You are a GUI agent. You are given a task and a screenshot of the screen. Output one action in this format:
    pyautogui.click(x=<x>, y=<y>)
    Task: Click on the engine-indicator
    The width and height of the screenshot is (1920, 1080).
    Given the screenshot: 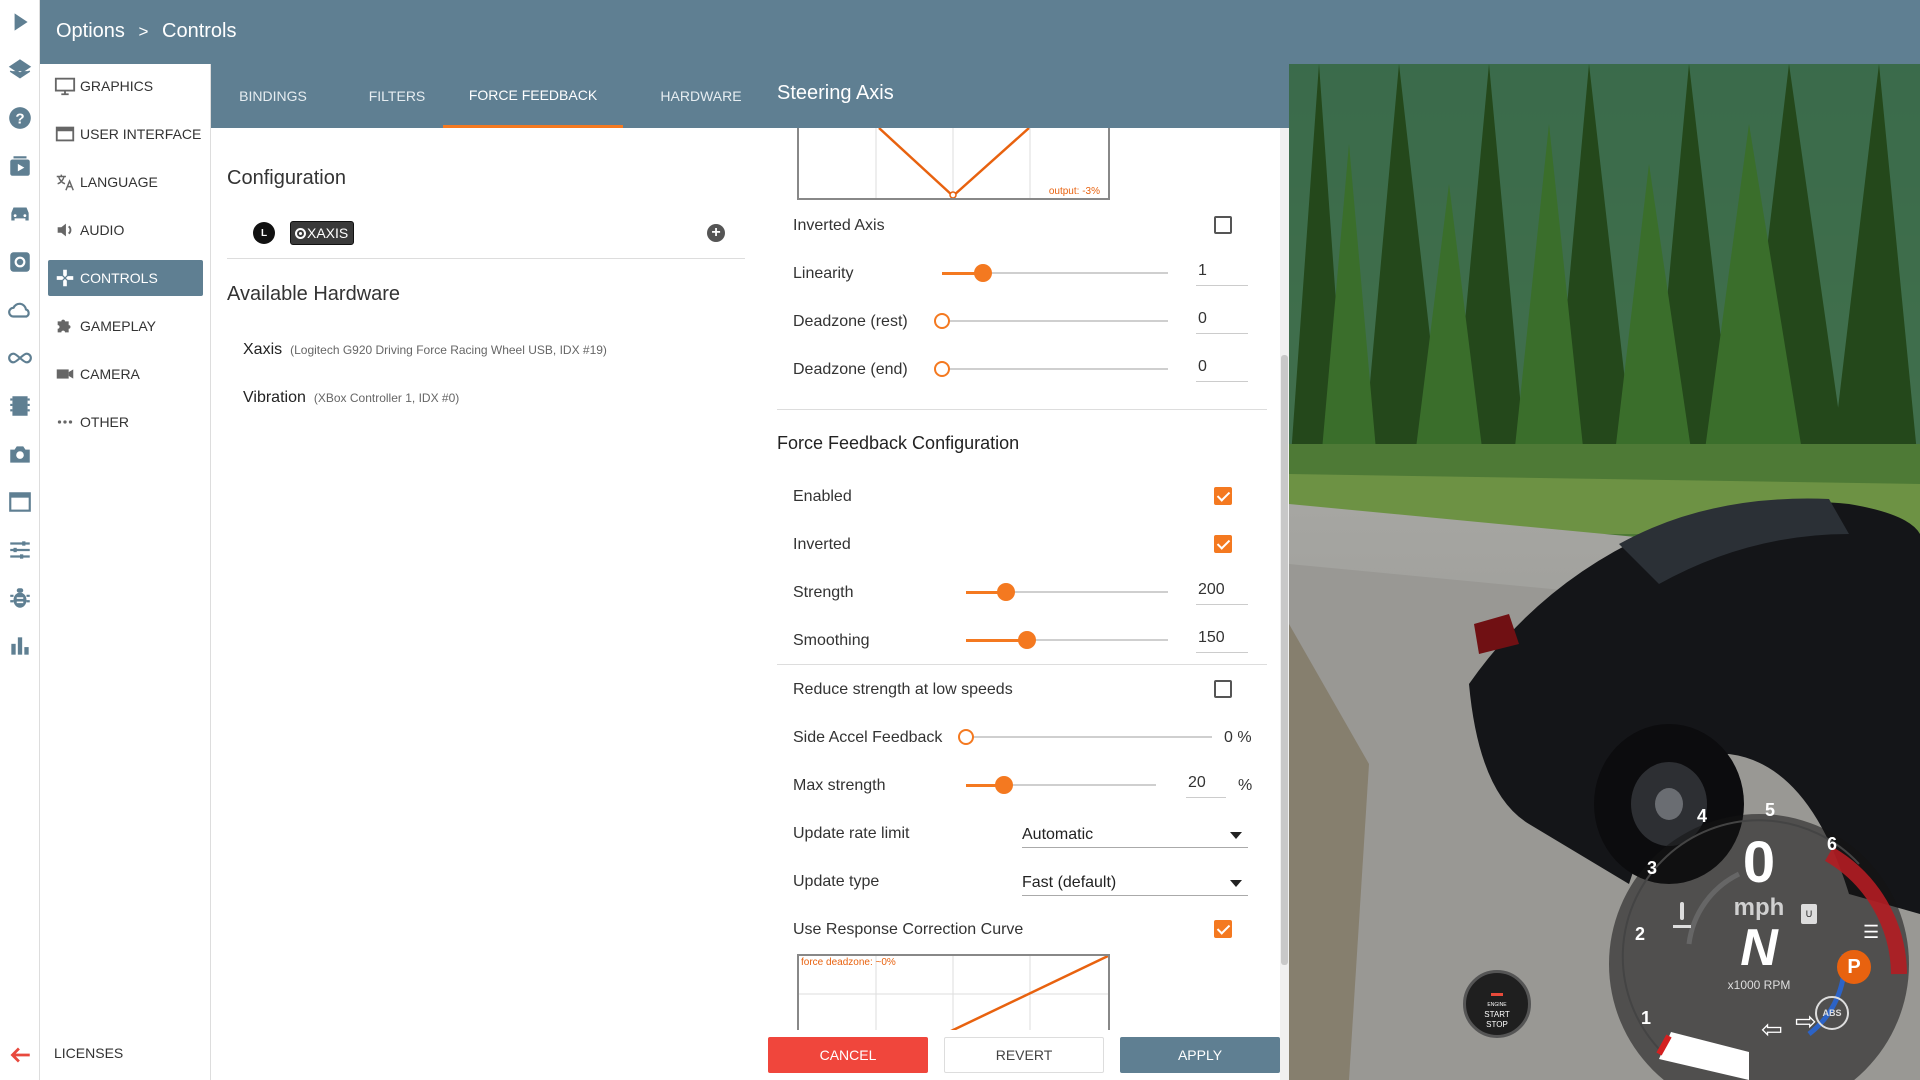 What is the action you would take?
    pyautogui.click(x=1497, y=994)
    